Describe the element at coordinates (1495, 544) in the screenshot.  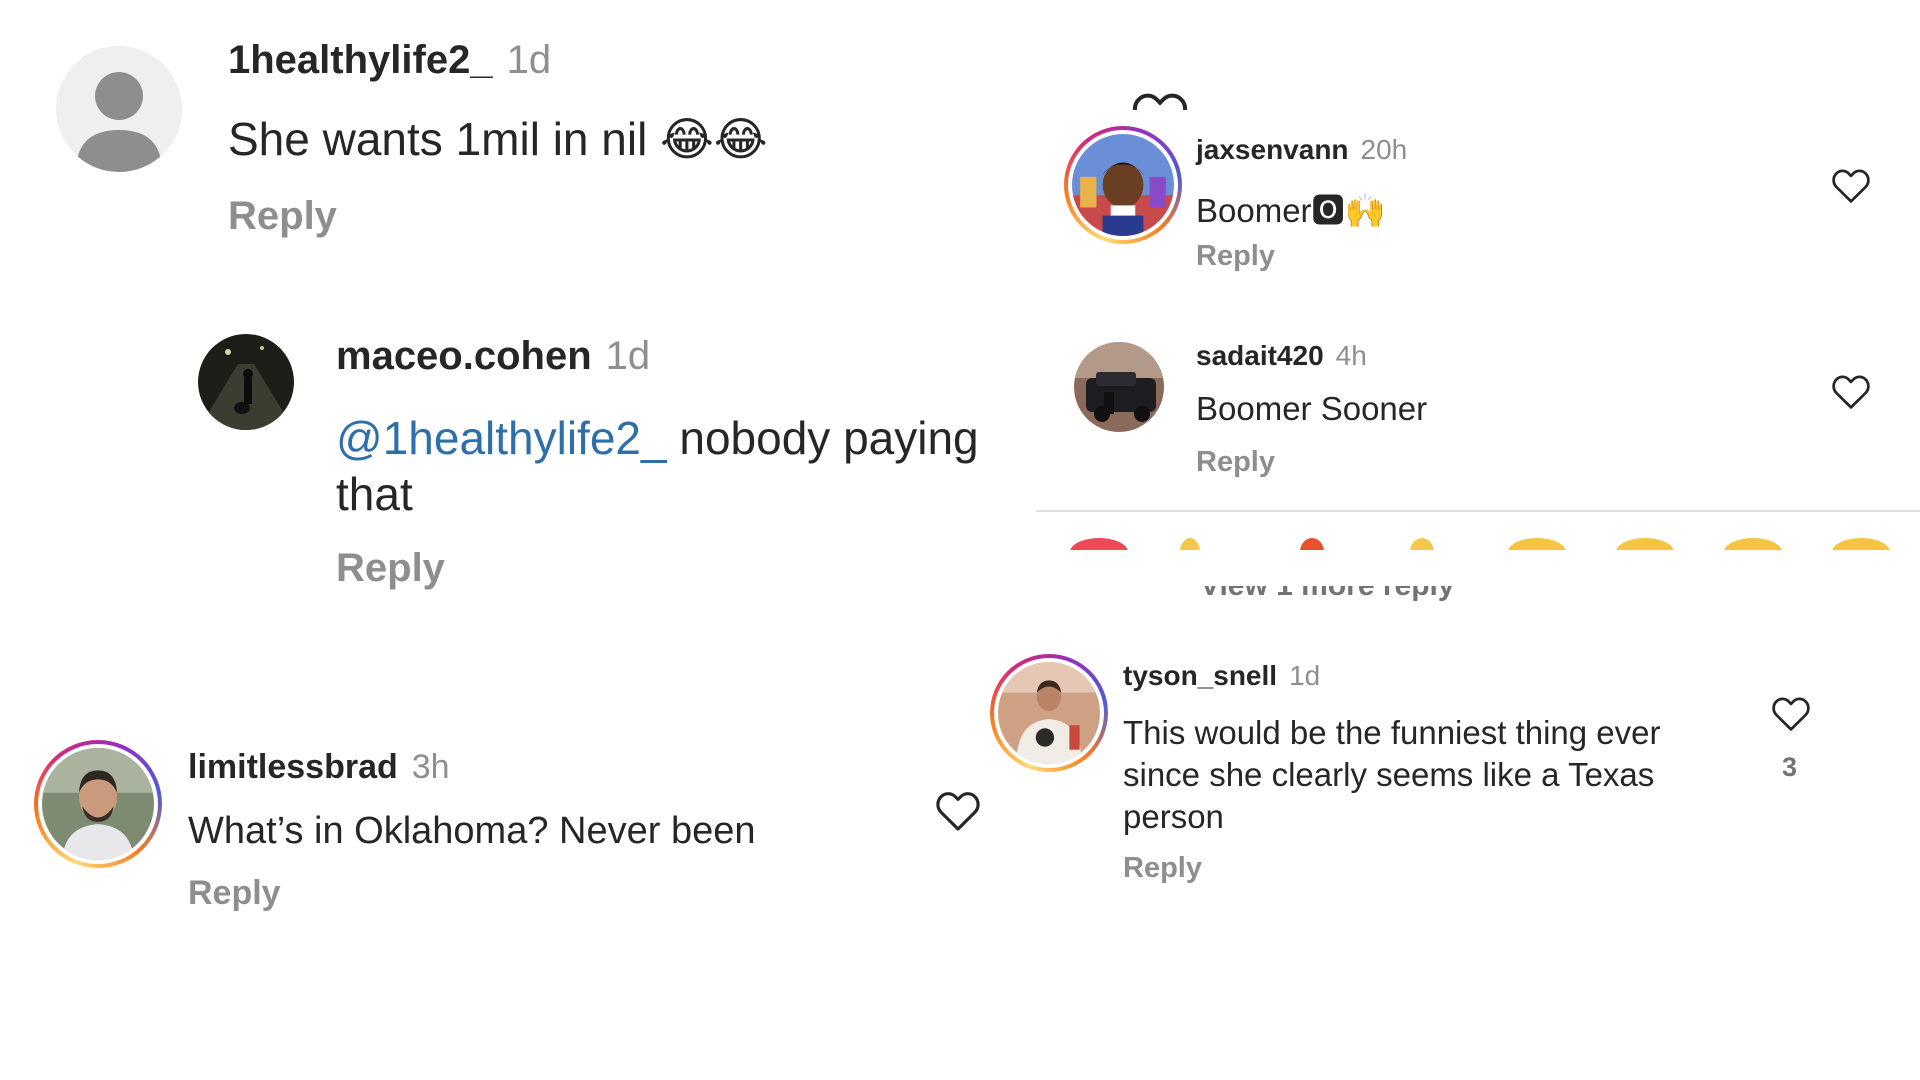
I see `emoji-reaction-bar` at that location.